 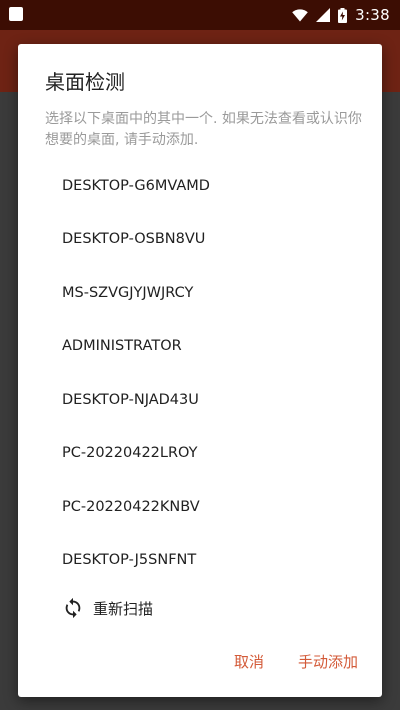 What do you see at coordinates (323, 15) in the screenshot?
I see `cellular-signal-icon` at bounding box center [323, 15].